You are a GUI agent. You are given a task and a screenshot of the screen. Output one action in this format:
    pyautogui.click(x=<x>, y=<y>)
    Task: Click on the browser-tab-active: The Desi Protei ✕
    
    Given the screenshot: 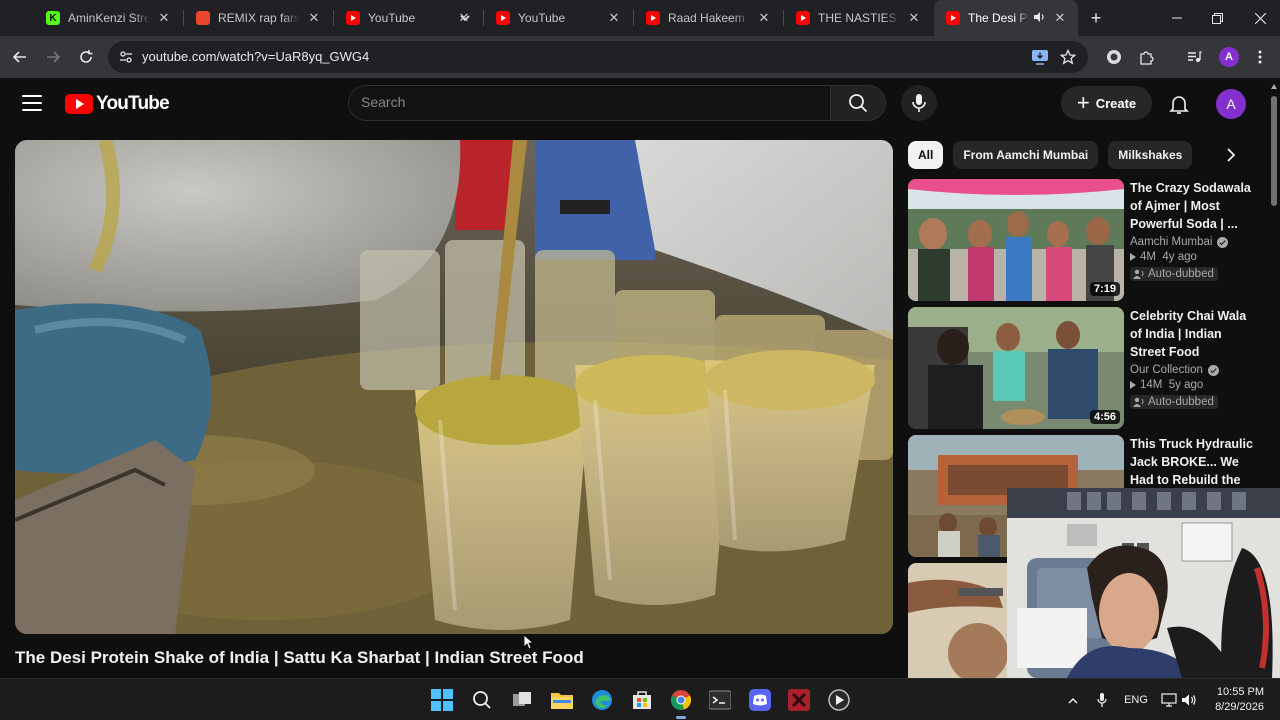 What is the action you would take?
    pyautogui.click(x=1006, y=18)
    